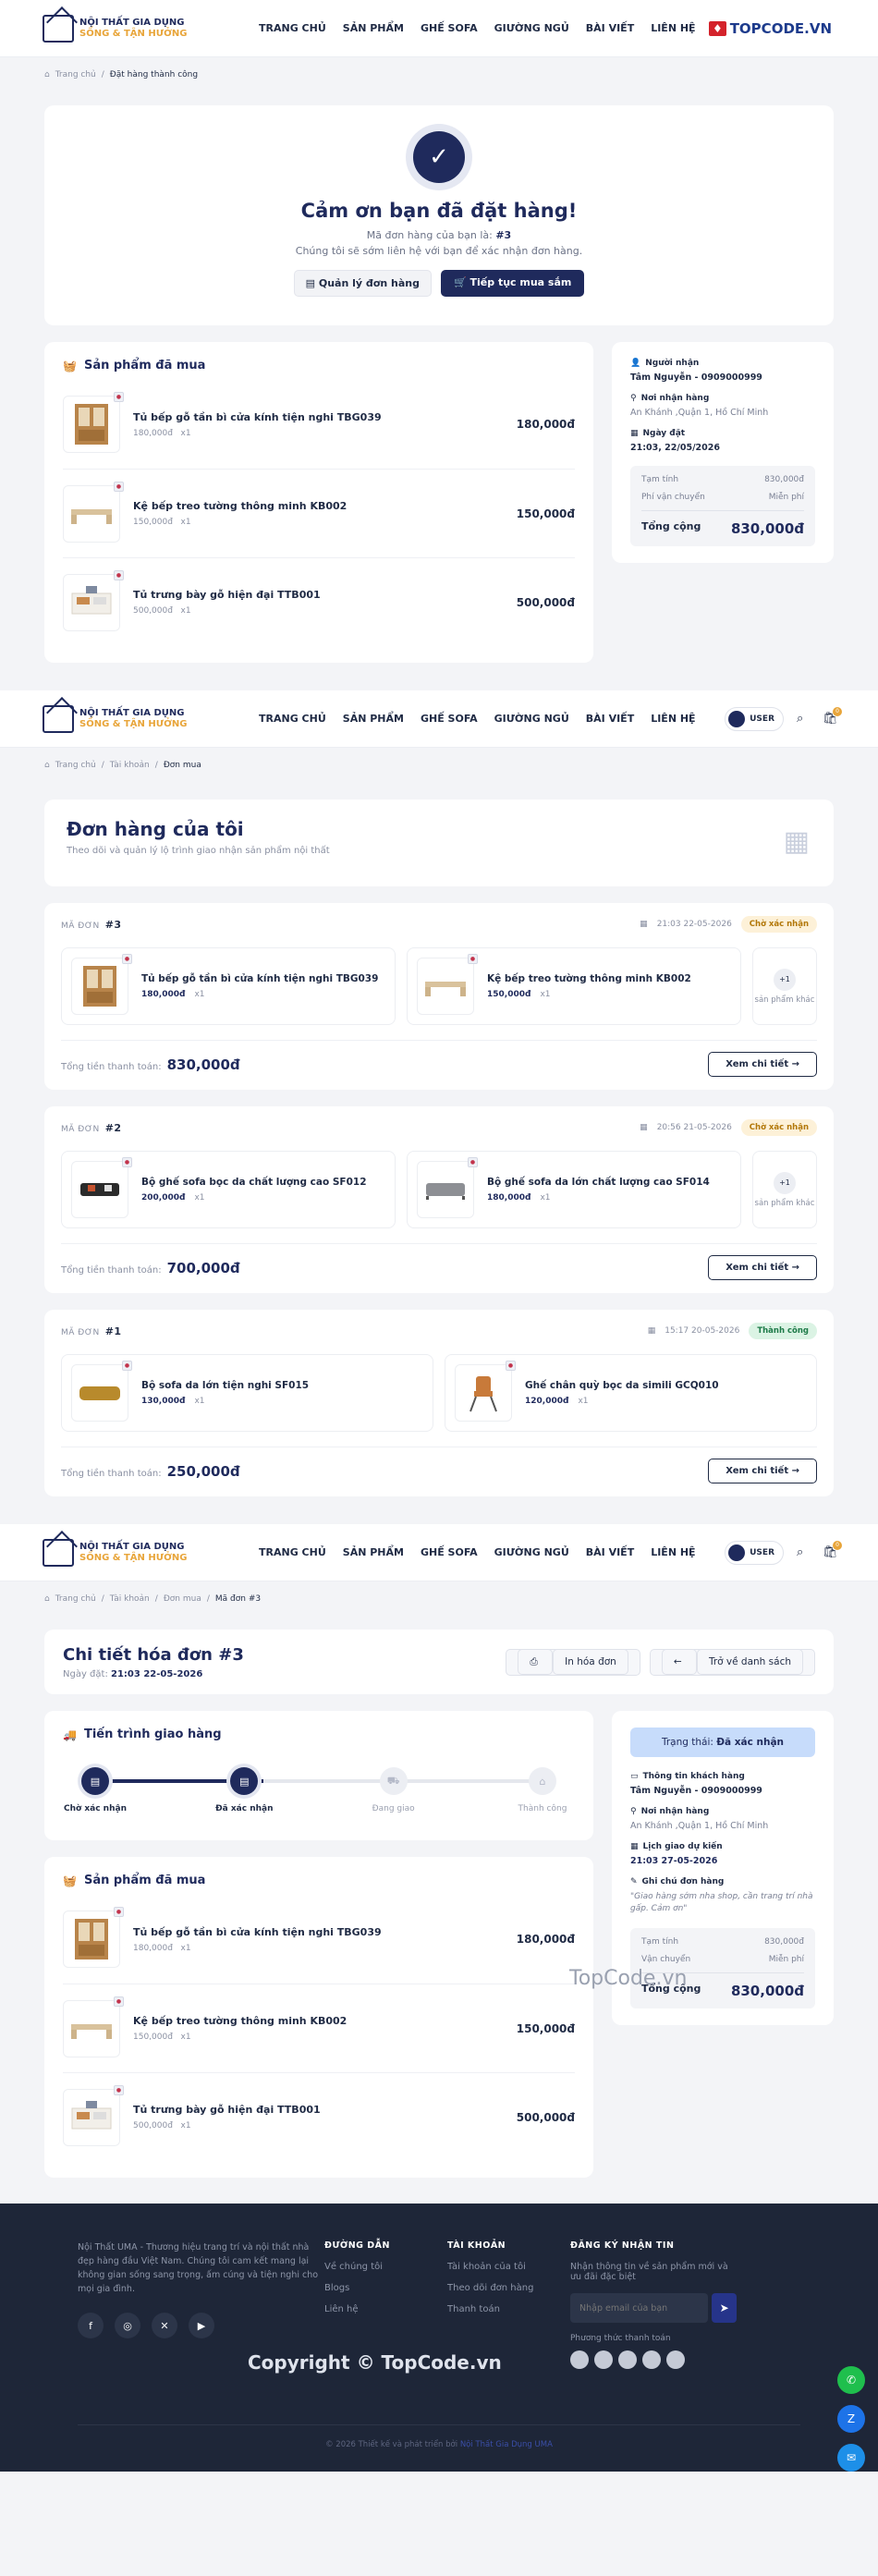 This screenshot has height=2576, width=878. I want to click on footer-link-about: Về chúng tôi, so click(385, 2267).